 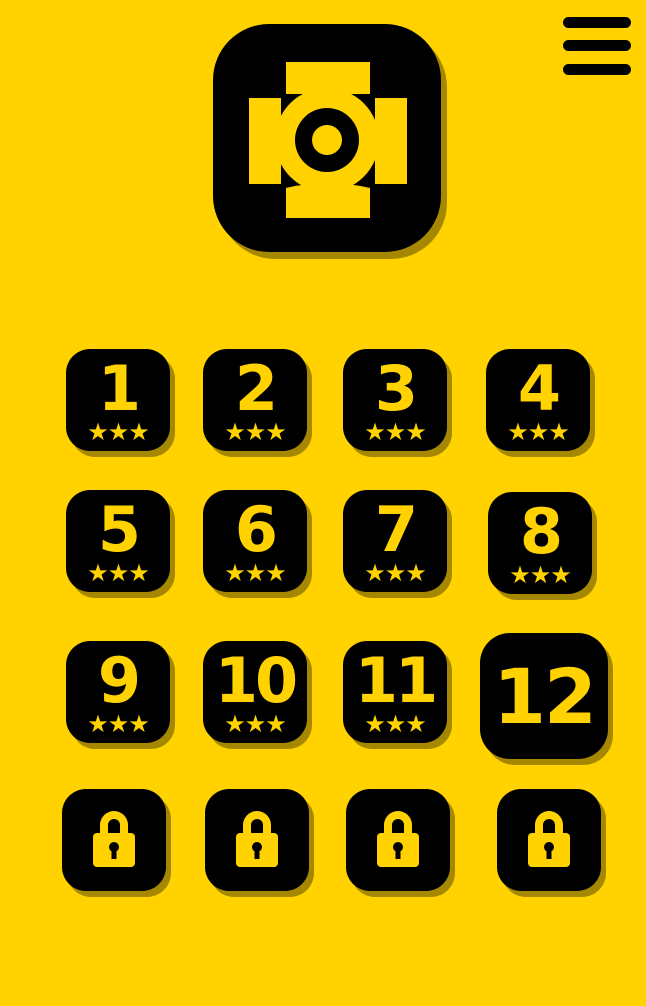 I want to click on level-number: 11, so click(x=396, y=680).